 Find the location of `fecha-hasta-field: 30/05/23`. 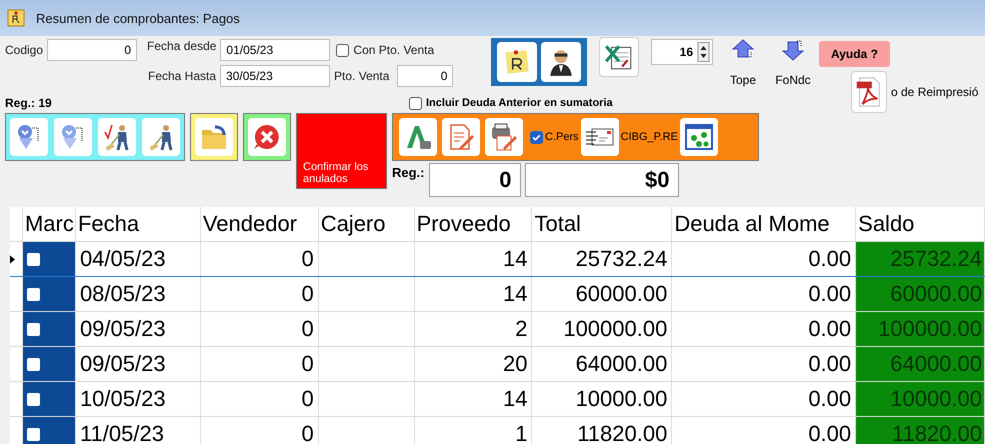

fecha-hasta-field: 30/05/23 is located at coordinates (275, 76).